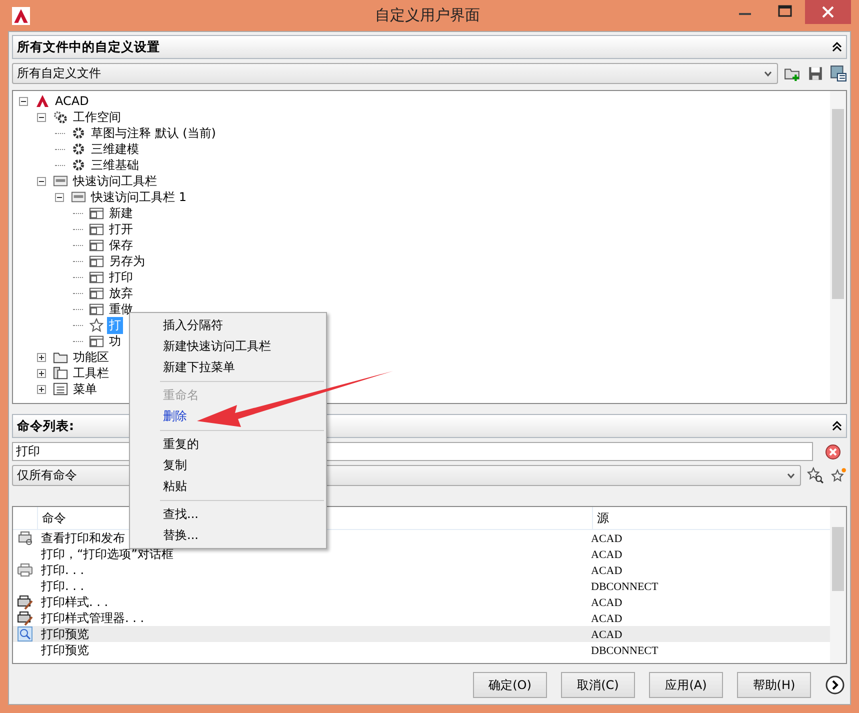 Image resolution: width=859 pixels, height=713 pixels. What do you see at coordinates (85, 389) in the screenshot?
I see `tree-item: 菜单` at bounding box center [85, 389].